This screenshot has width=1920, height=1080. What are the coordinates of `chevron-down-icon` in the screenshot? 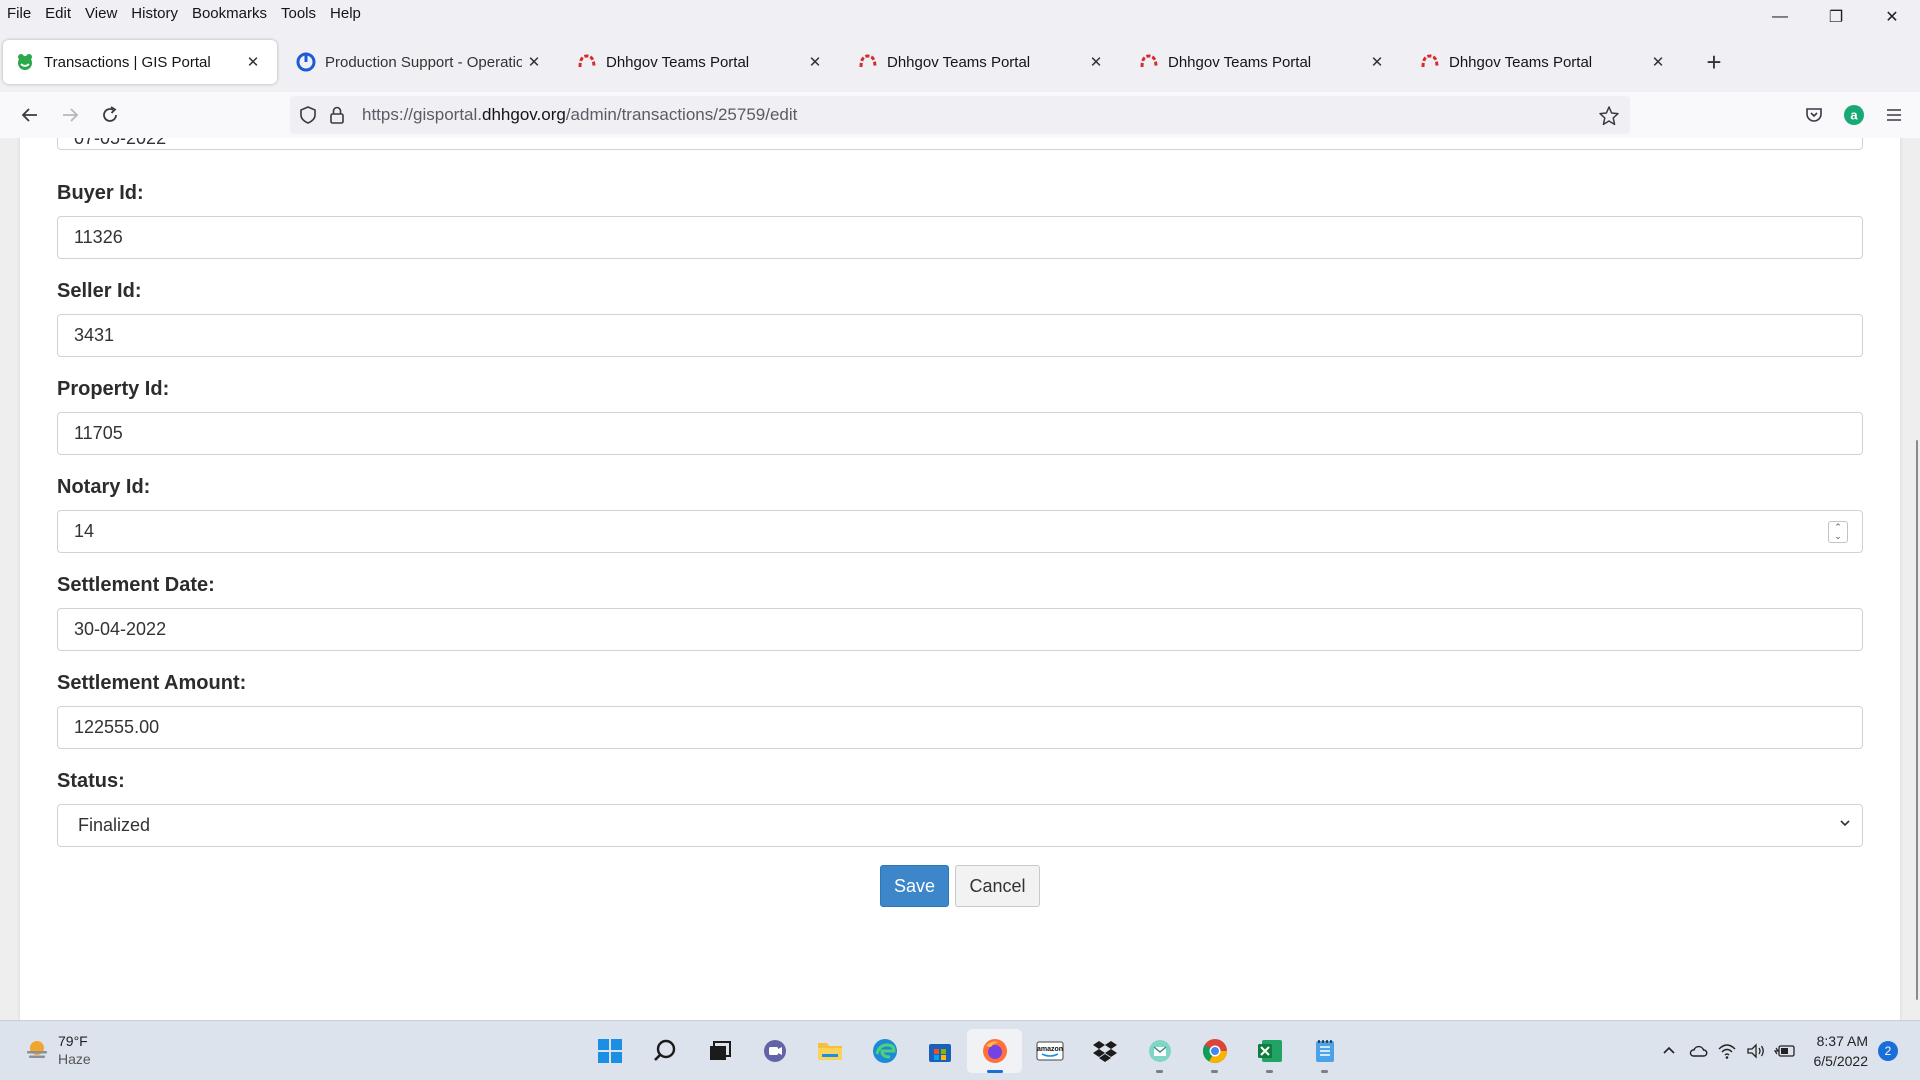 It's located at (1845, 824).